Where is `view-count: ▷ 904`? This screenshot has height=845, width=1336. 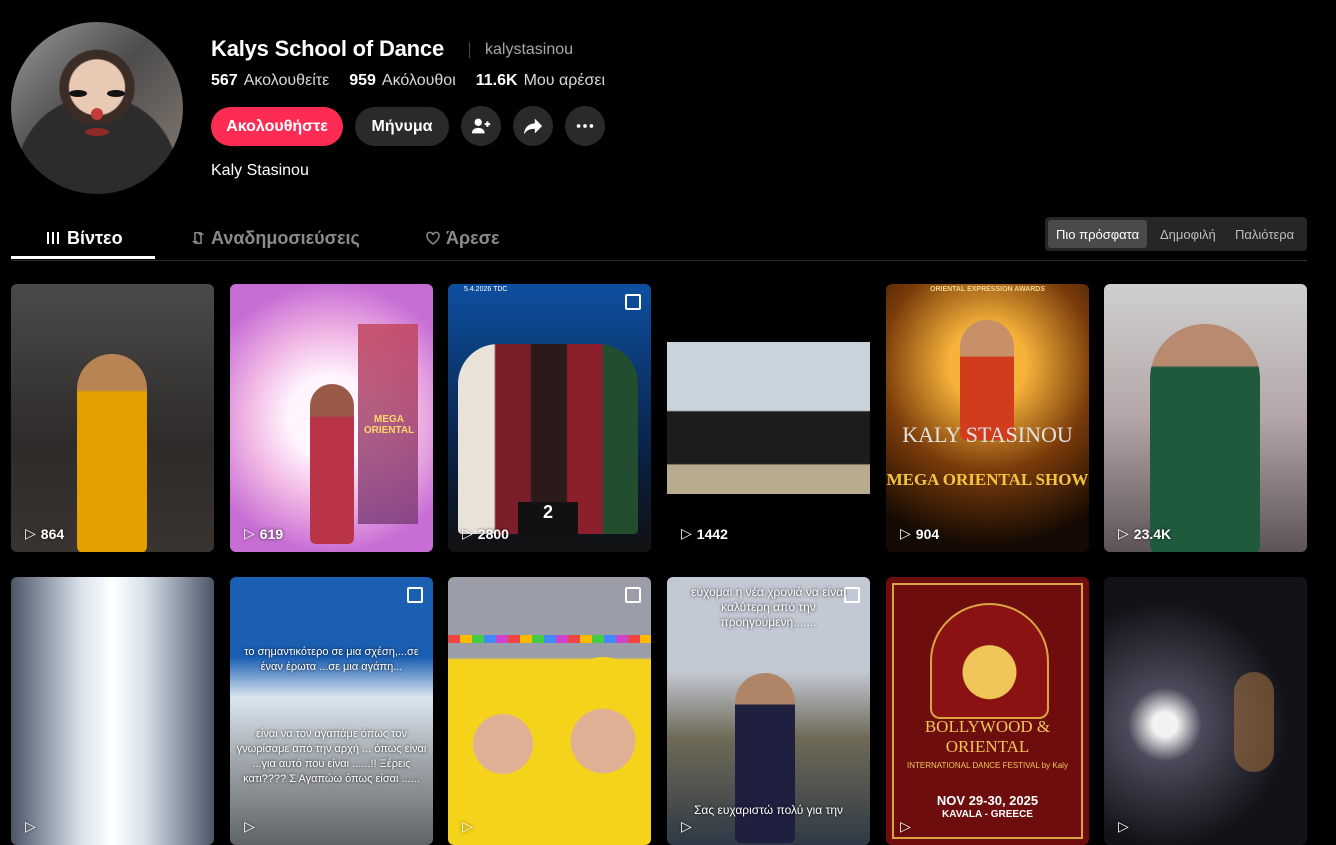 view-count: ▷ 904 is located at coordinates (919, 533).